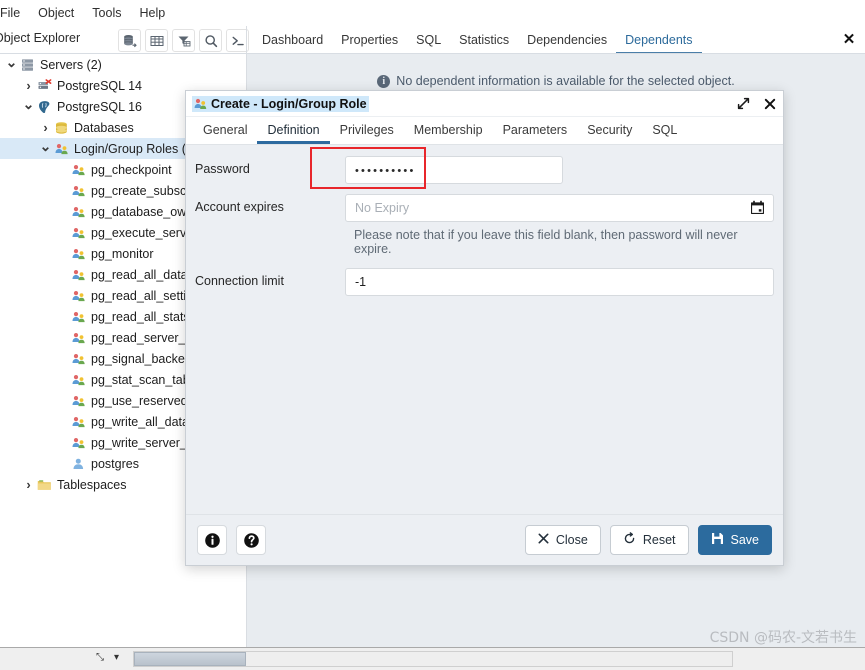 The height and width of the screenshot is (670, 865). What do you see at coordinates (212, 540) in the screenshot?
I see `info-button` at bounding box center [212, 540].